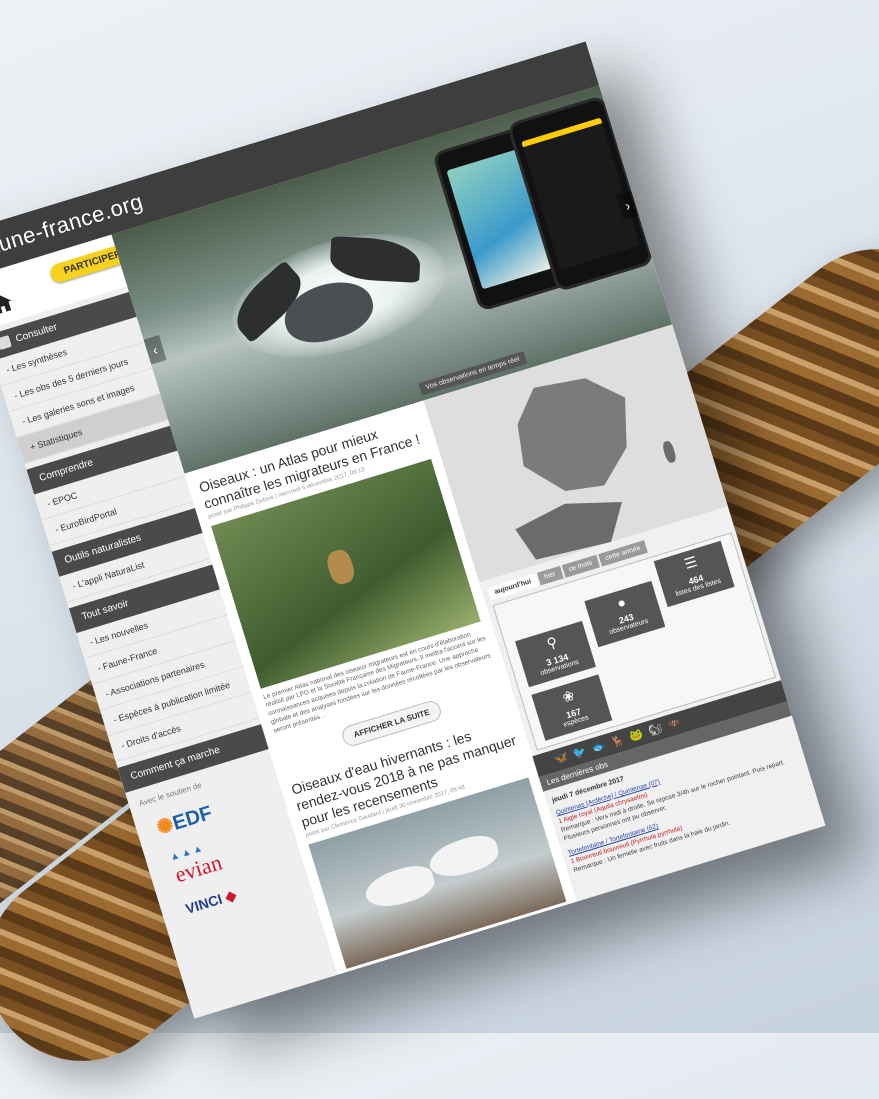 Image resolution: width=879 pixels, height=1099 pixels. What do you see at coordinates (204, 903) in the screenshot?
I see `vinci-logo-text: VINCI` at bounding box center [204, 903].